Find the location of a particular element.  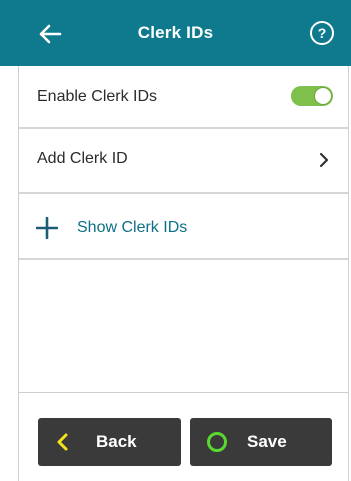

row-divider is located at coordinates (183, 259).